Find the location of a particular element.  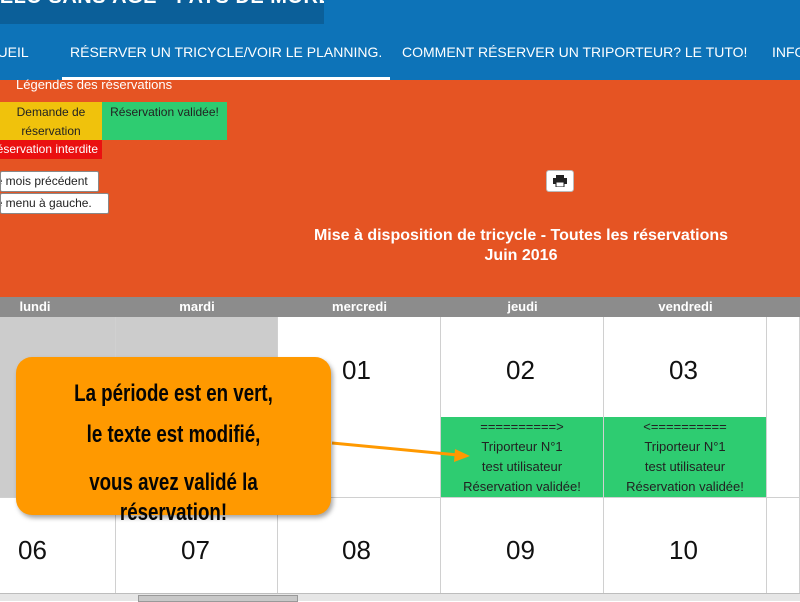

scrollbar-thumb is located at coordinates (218, 598).